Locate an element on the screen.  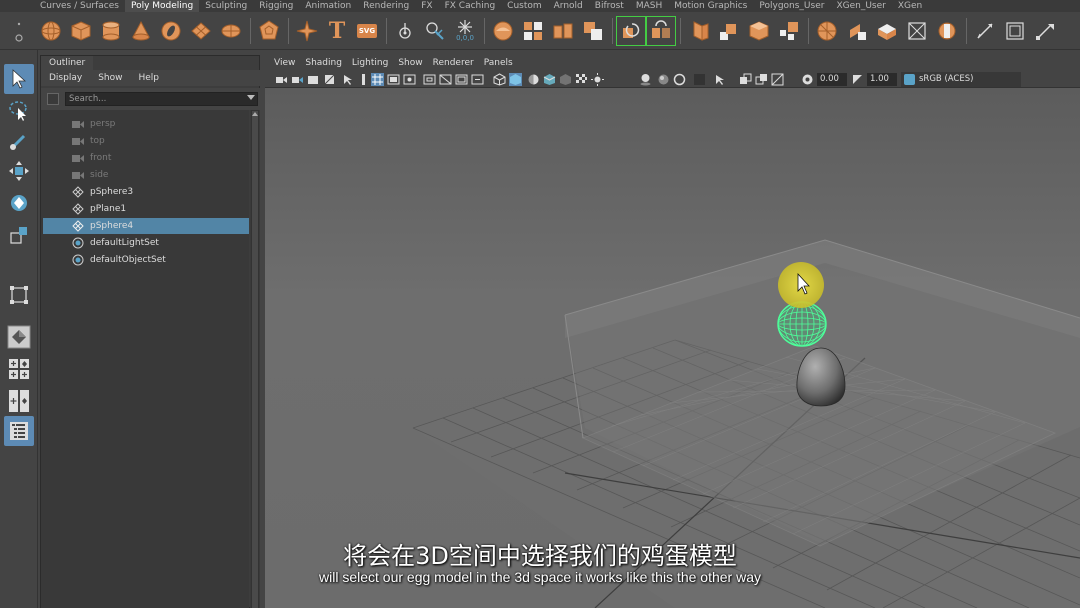
outliner-menu-display: Display is located at coordinates (65, 78).